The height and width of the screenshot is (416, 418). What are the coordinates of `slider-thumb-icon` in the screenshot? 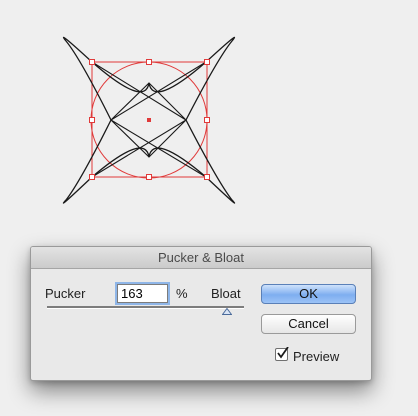 It's located at (227, 311).